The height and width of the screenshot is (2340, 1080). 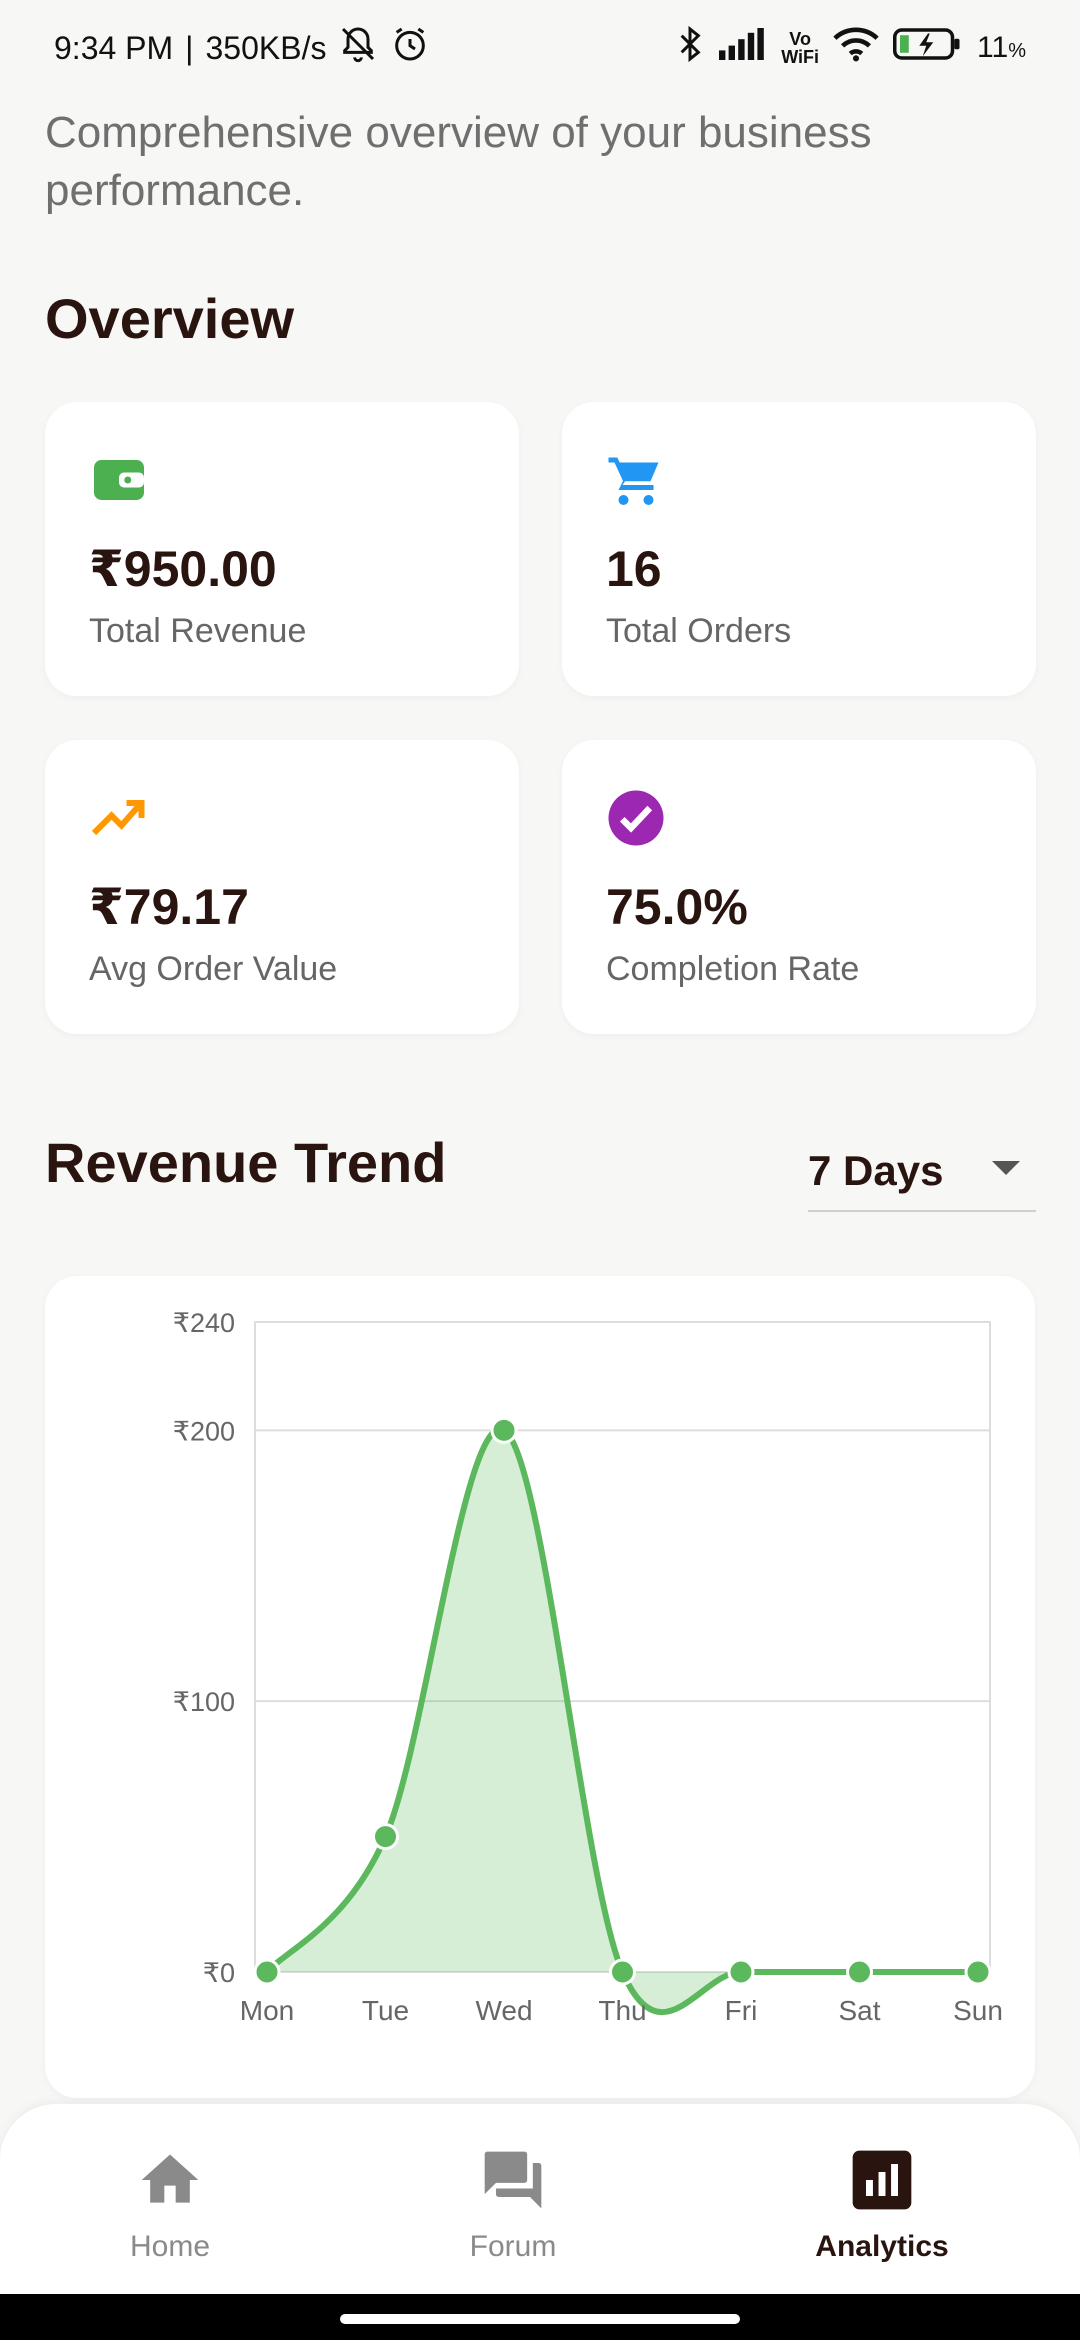 I want to click on nav-home: Home, so click(x=170, y=2209).